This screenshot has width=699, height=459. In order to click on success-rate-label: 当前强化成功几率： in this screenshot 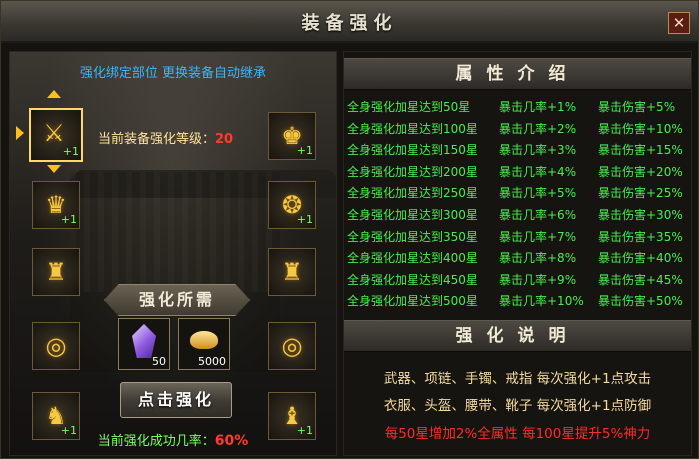, I will do `click(156, 441)`.